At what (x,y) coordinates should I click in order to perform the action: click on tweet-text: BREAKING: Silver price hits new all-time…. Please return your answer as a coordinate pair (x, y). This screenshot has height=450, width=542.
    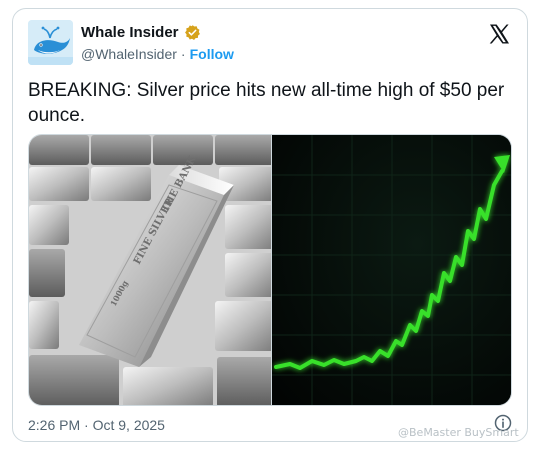
    Looking at the image, I should click on (266, 103).